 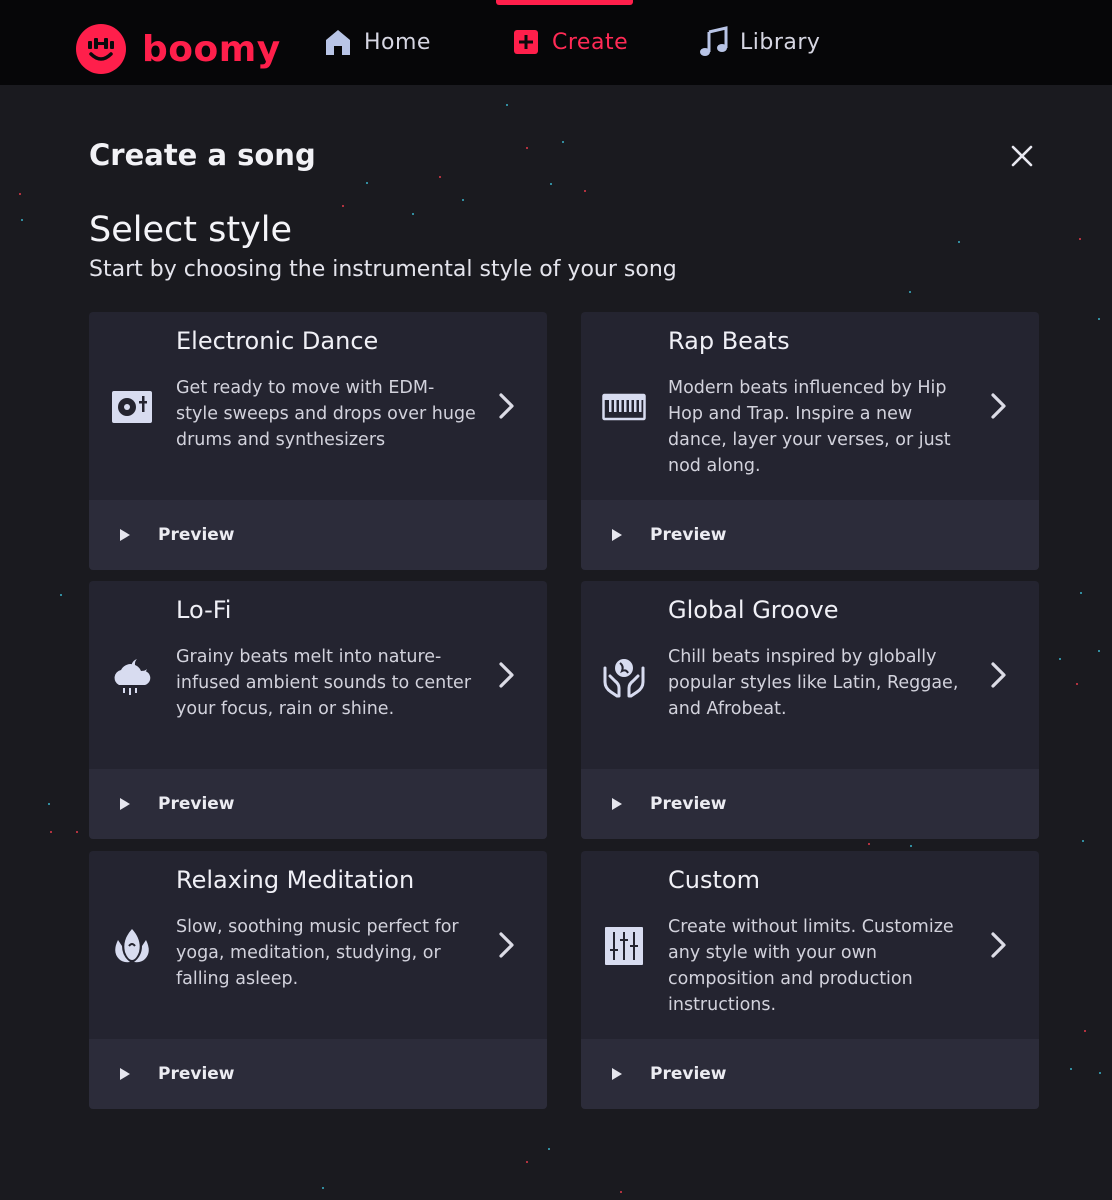 What do you see at coordinates (295, 880) in the screenshot?
I see `style-card-title: Relaxing Meditation` at bounding box center [295, 880].